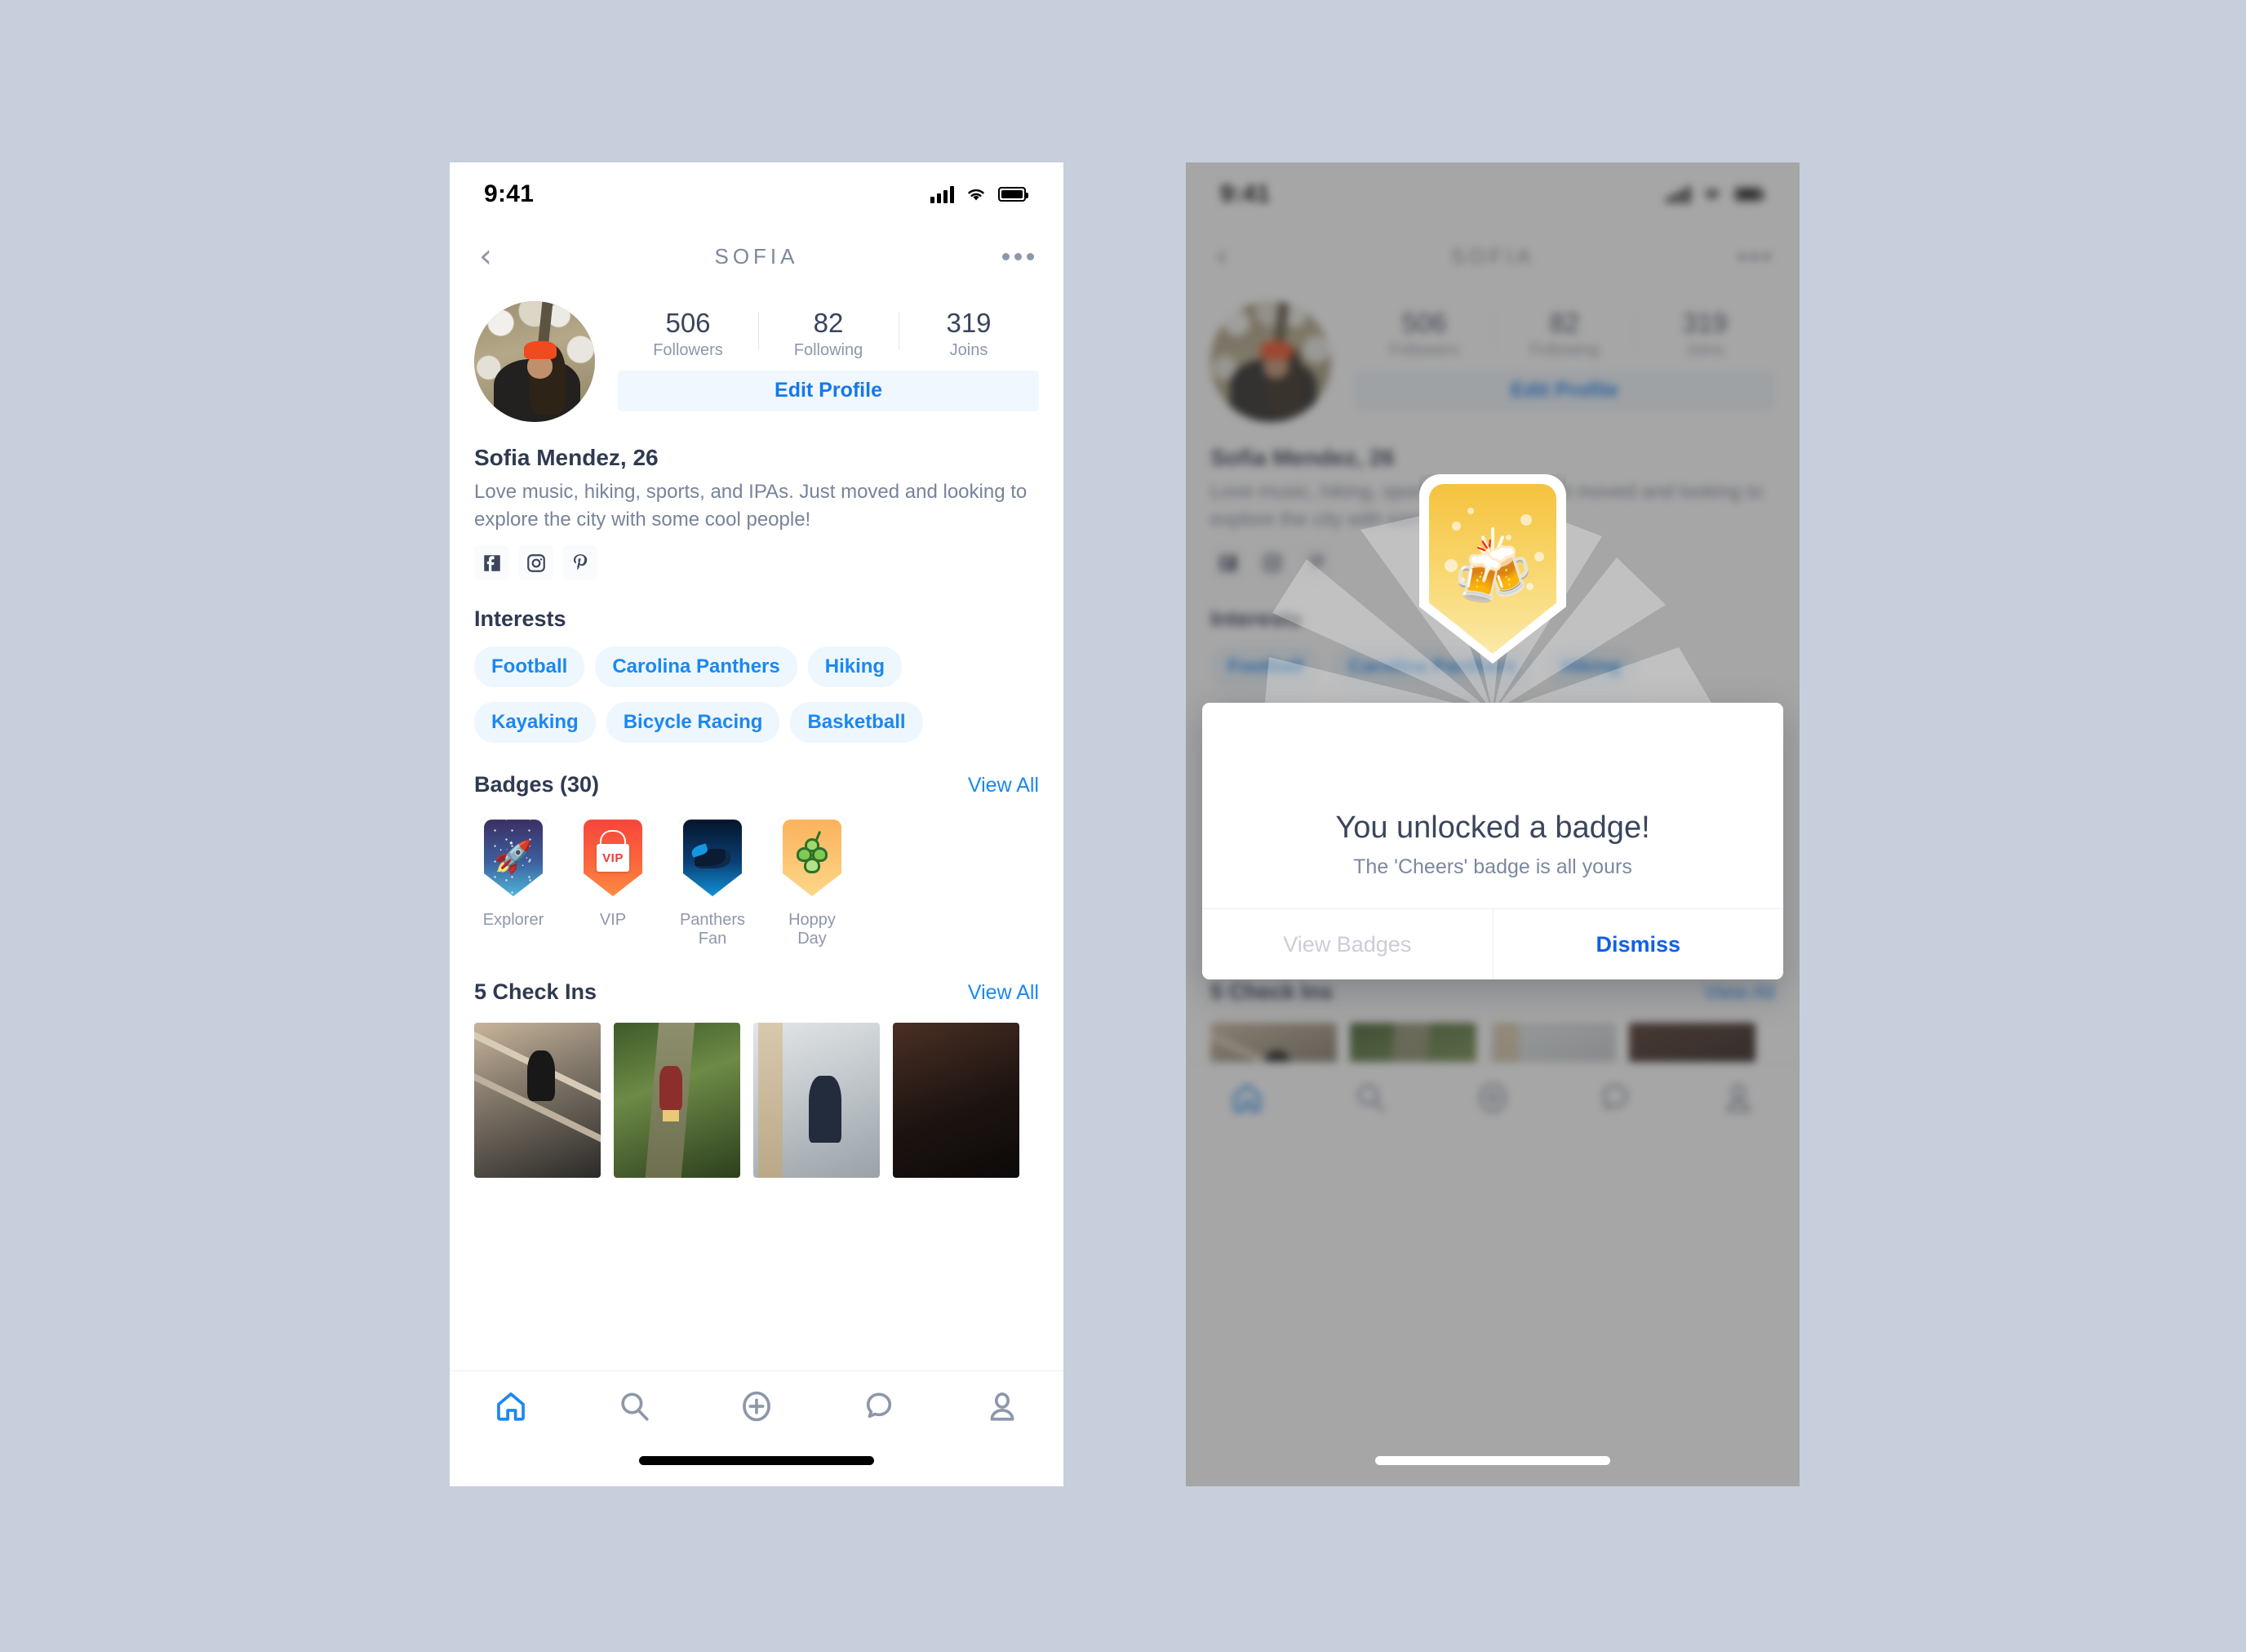  Describe the element at coordinates (1003, 785) in the screenshot. I see `badges-view-all-link: View All` at that location.